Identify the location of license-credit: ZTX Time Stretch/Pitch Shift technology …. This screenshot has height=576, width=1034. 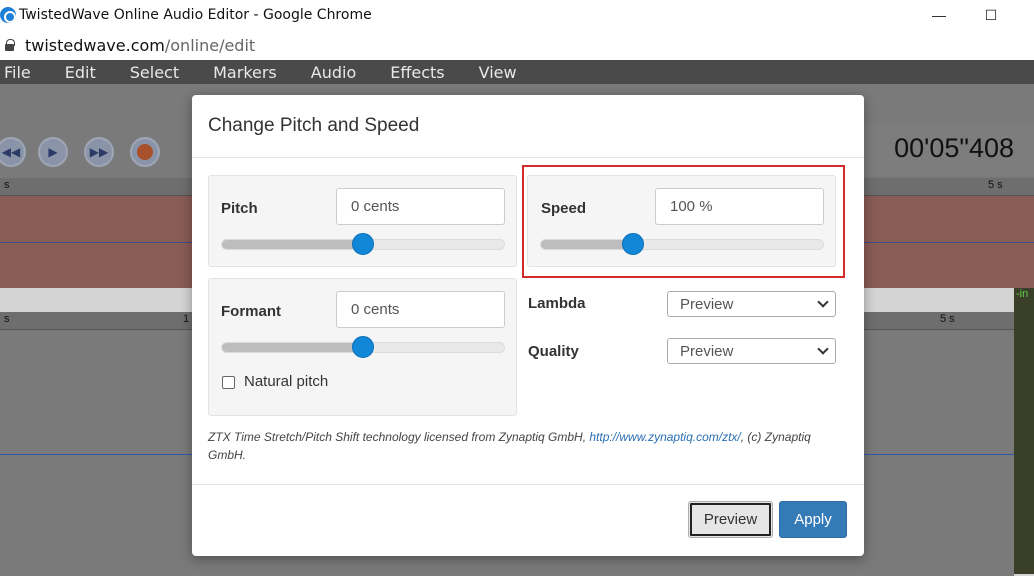
(509, 446).